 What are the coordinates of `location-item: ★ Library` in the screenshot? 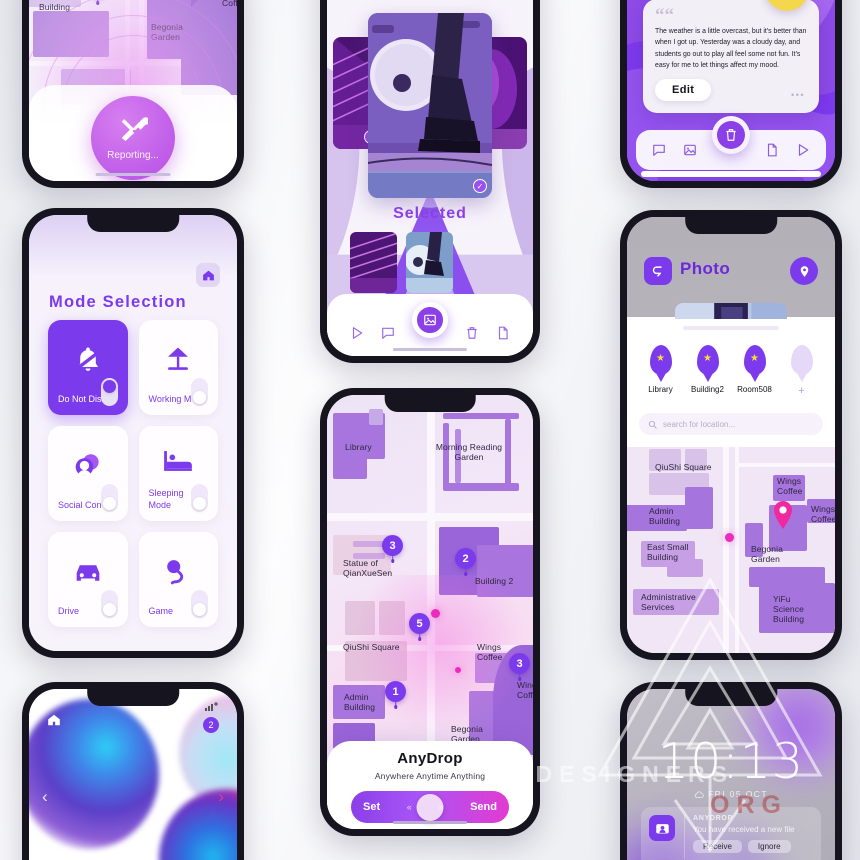 It's located at (660, 371).